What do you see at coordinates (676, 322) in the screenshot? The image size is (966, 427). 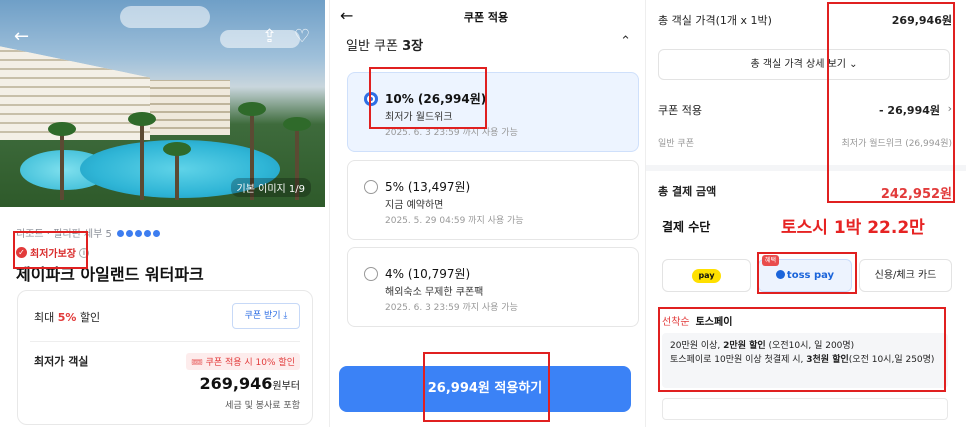 I see `promo-tag: 선착순` at bounding box center [676, 322].